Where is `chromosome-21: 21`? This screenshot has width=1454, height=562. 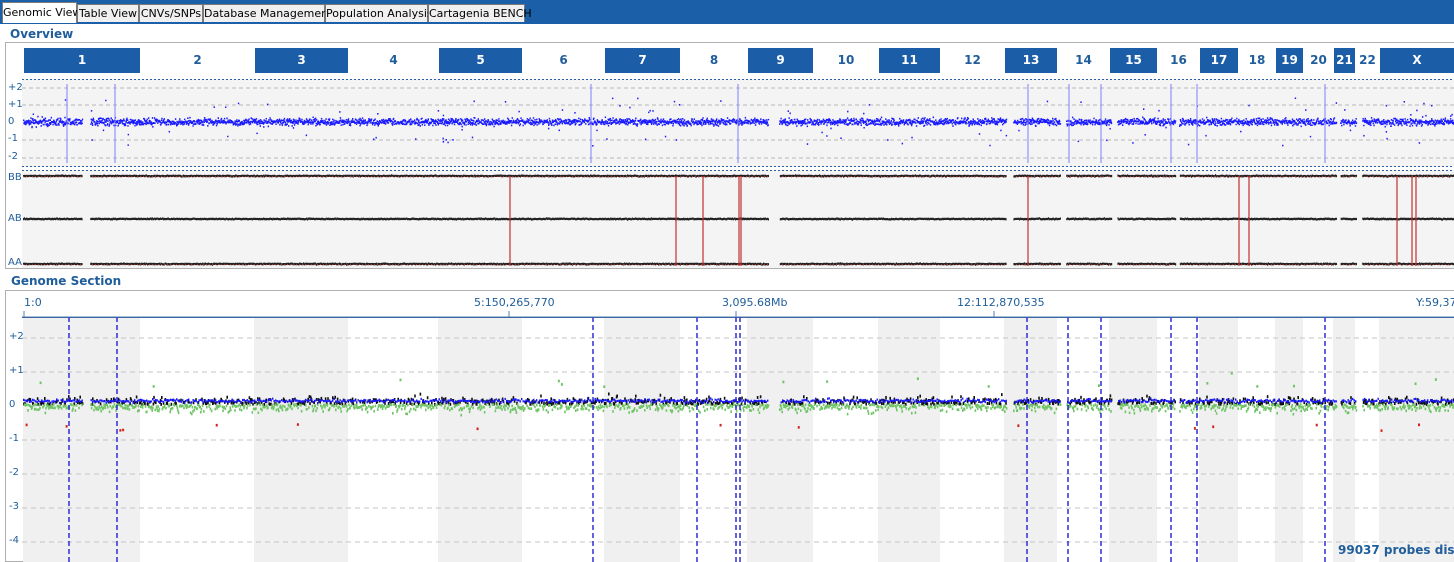 chromosome-21: 21 is located at coordinates (1344, 60).